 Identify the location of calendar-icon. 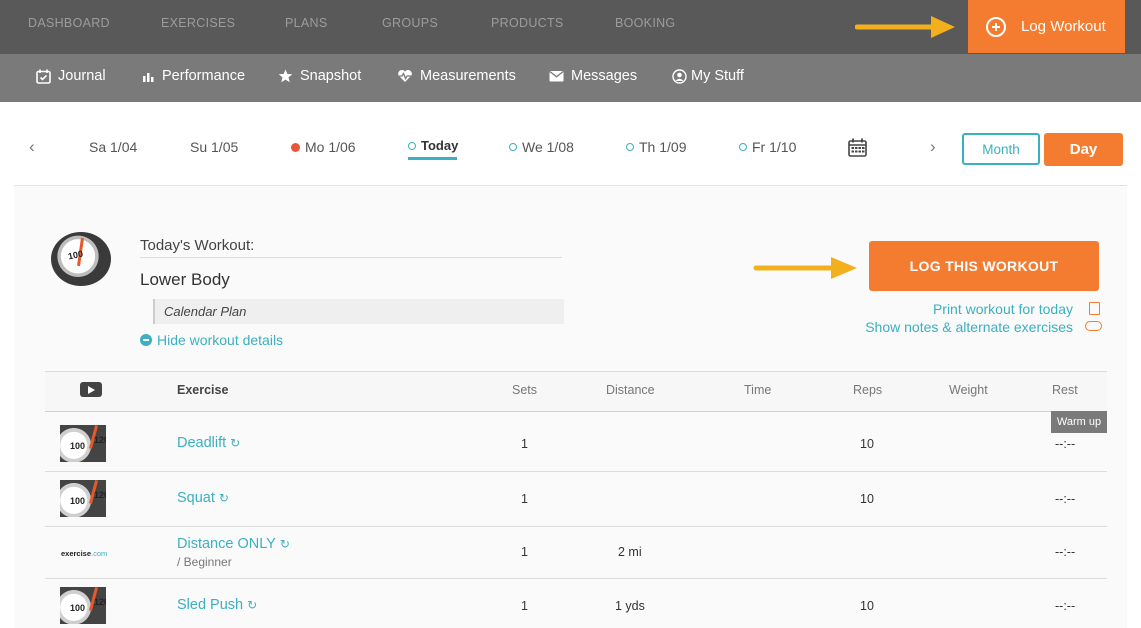
(857, 147).